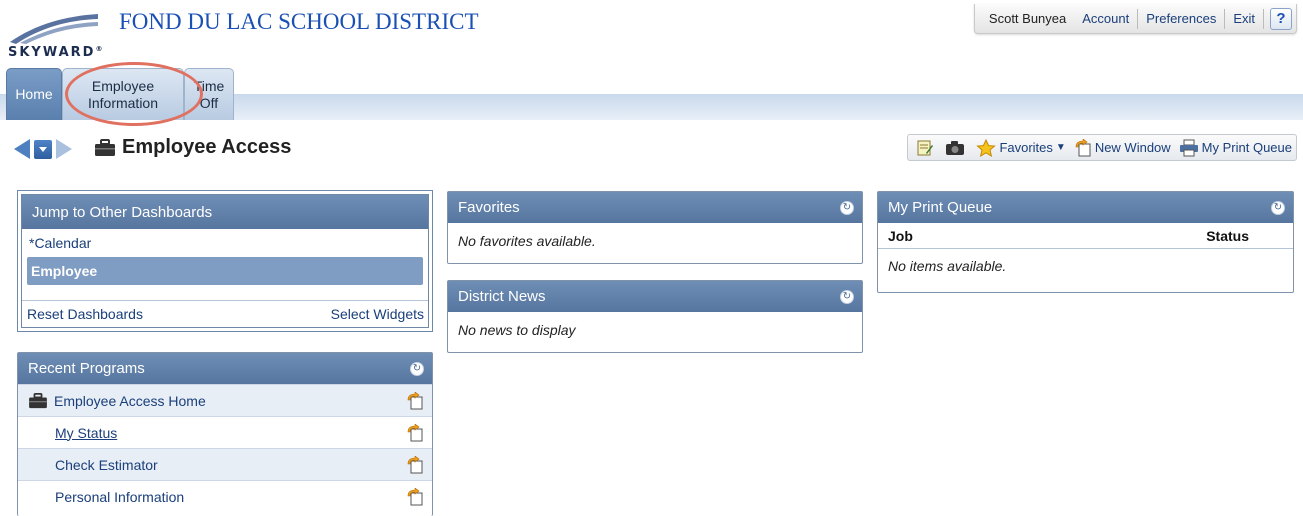 Image resolution: width=1303 pixels, height=516 pixels. I want to click on exit-link: Exit, so click(1244, 18).